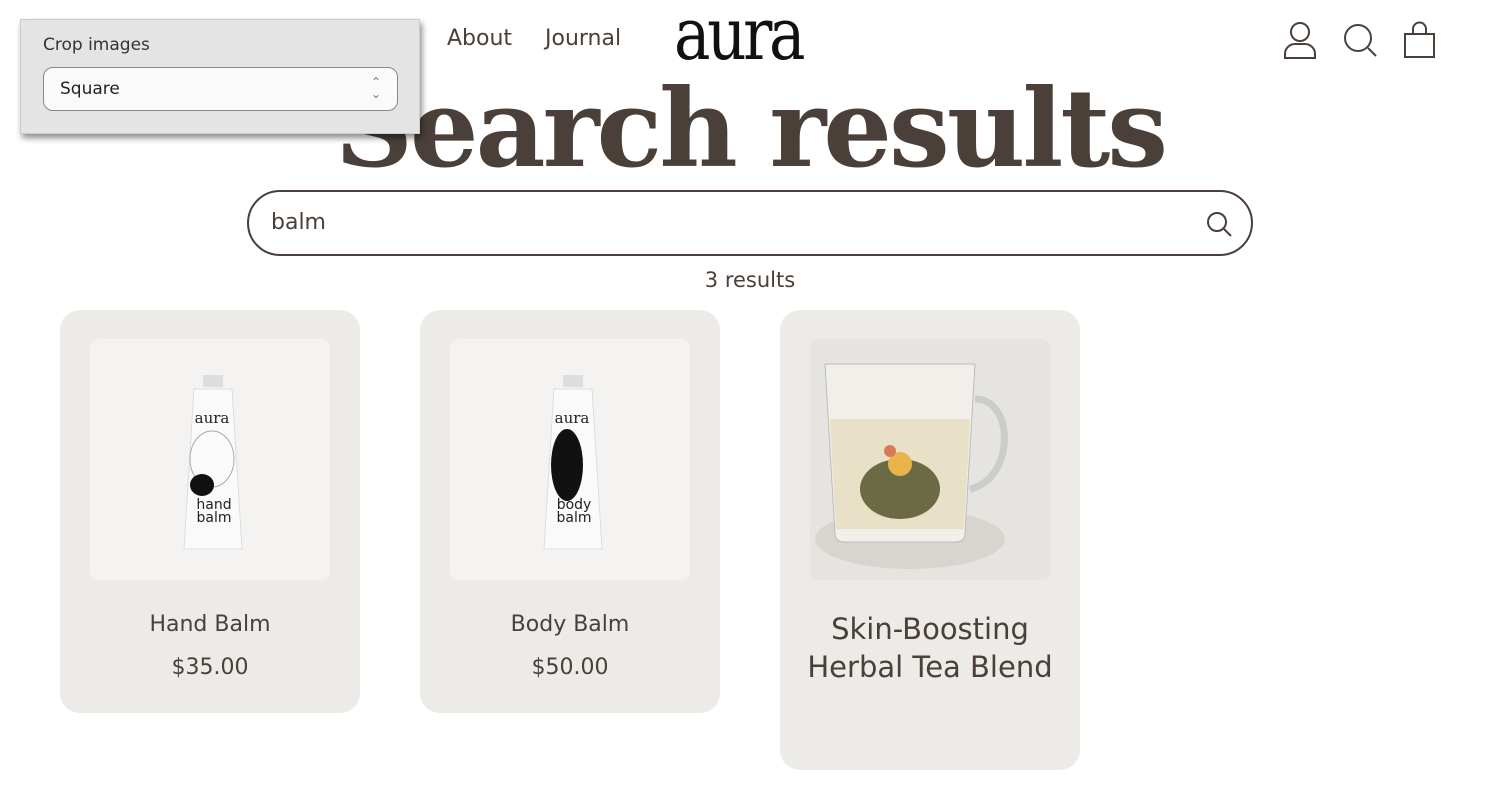 This screenshot has height=800, width=1500. What do you see at coordinates (210, 624) in the screenshot?
I see `product-name: Hand Balm` at bounding box center [210, 624].